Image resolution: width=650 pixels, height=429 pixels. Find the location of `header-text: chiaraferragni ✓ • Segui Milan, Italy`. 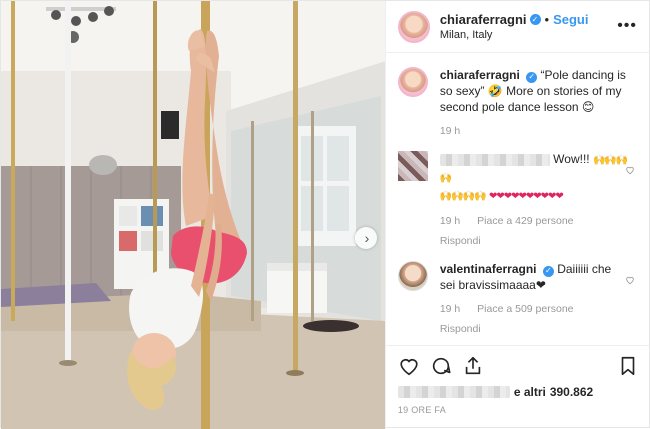

header-text: chiaraferragni ✓ • Segui Milan, Italy is located at coordinates (514, 26).